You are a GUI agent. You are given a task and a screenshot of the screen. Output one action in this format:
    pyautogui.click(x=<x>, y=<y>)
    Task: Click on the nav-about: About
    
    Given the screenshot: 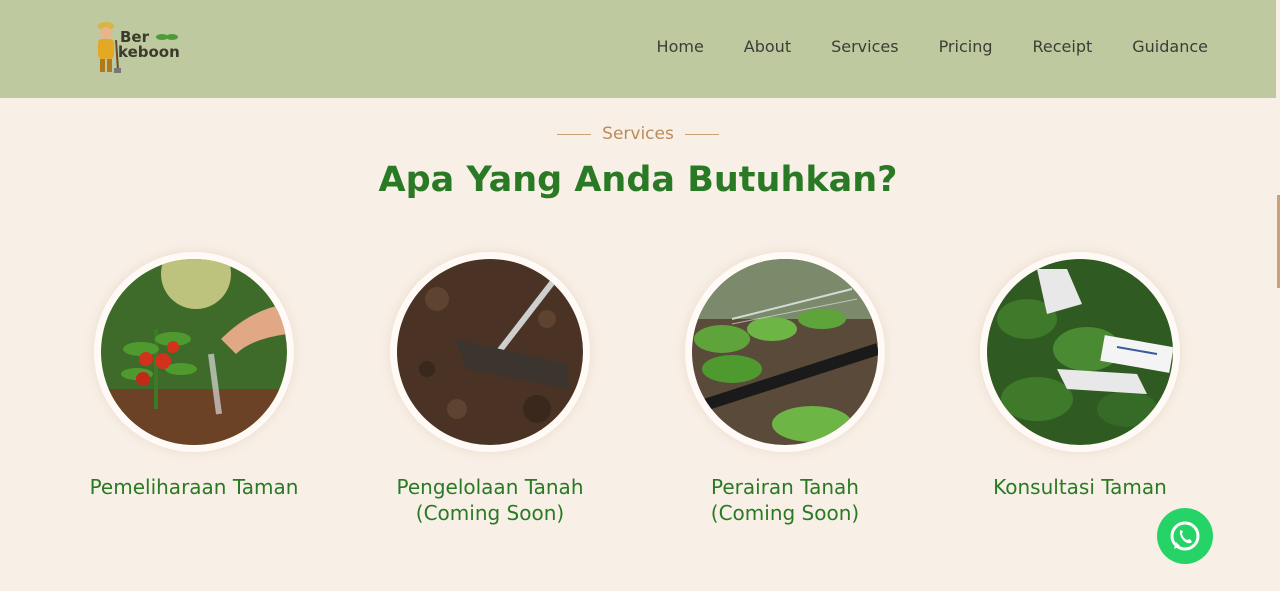 What is the action you would take?
    pyautogui.click(x=767, y=46)
    